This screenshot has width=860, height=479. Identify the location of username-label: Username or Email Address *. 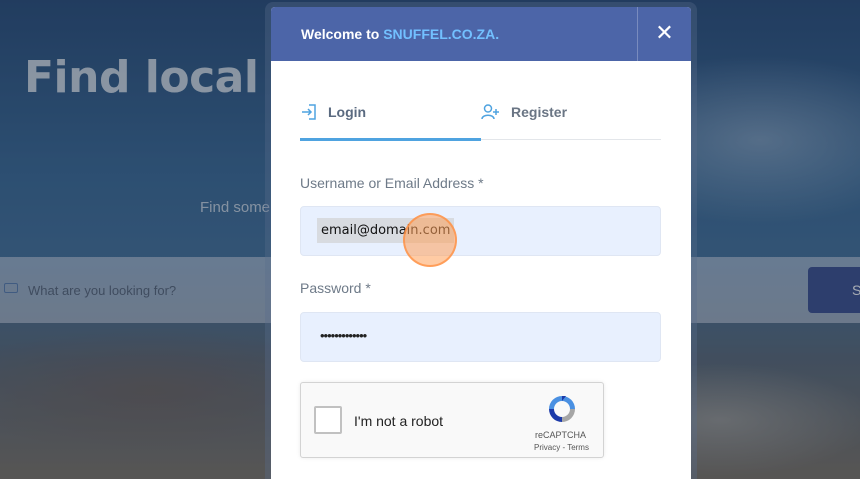
(392, 183).